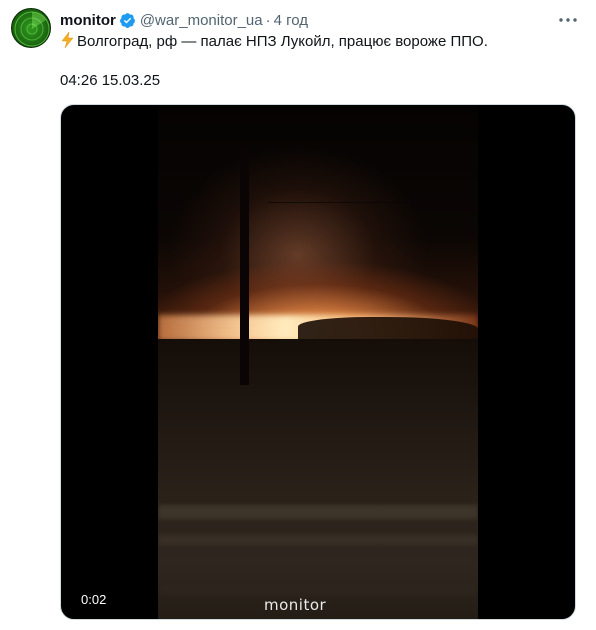 The image size is (596, 630). What do you see at coordinates (388, 329) in the screenshot?
I see `video-treeline` at bounding box center [388, 329].